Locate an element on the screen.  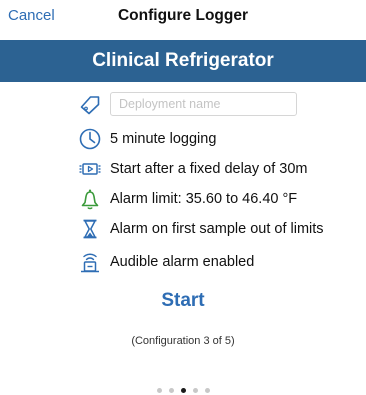
clock-icon is located at coordinates (90, 139).